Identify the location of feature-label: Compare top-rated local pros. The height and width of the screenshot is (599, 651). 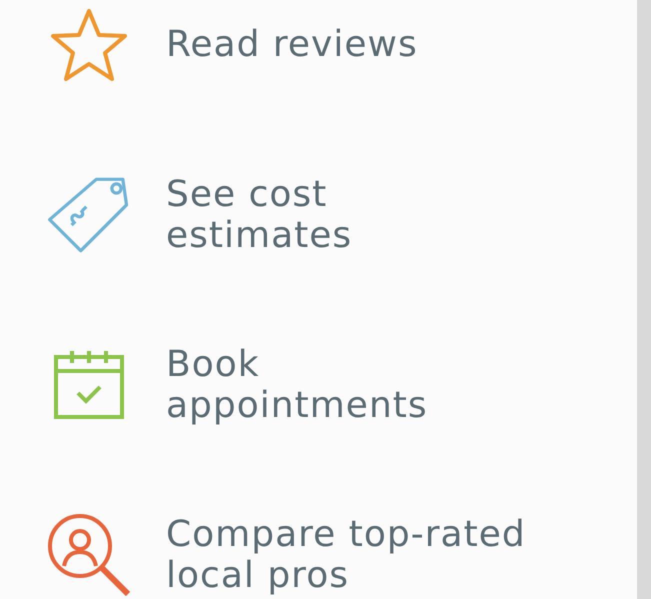
(346, 555).